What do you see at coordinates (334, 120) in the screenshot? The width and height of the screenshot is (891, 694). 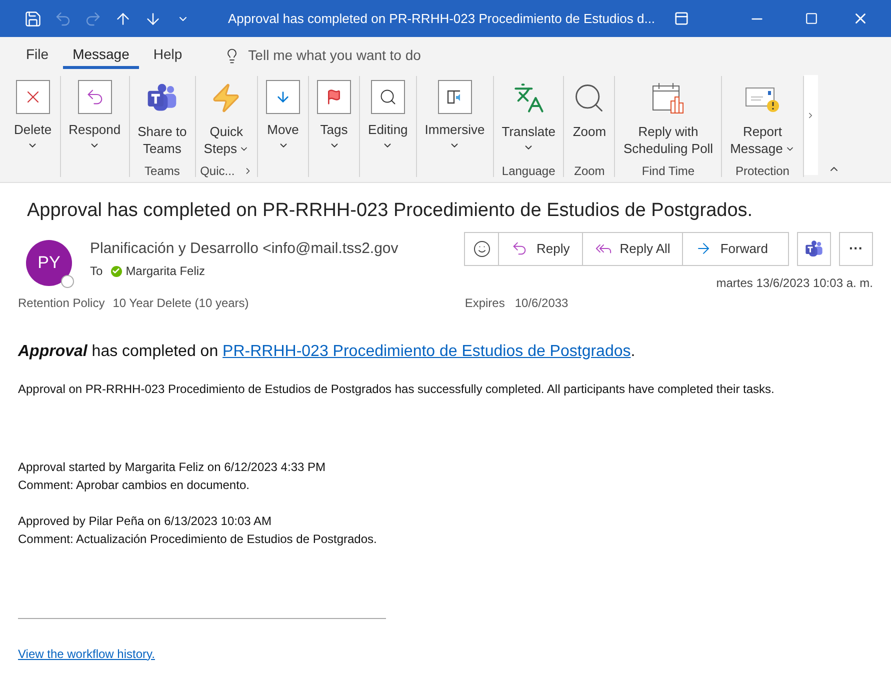 I see `ribbon-button: Tags` at bounding box center [334, 120].